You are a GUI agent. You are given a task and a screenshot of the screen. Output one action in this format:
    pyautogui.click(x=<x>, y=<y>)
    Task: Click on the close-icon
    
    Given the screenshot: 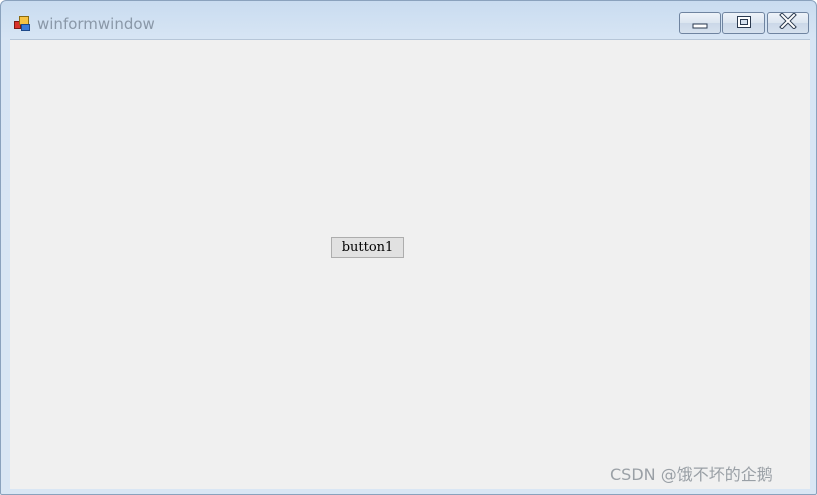 What is the action you would take?
    pyautogui.click(x=788, y=22)
    